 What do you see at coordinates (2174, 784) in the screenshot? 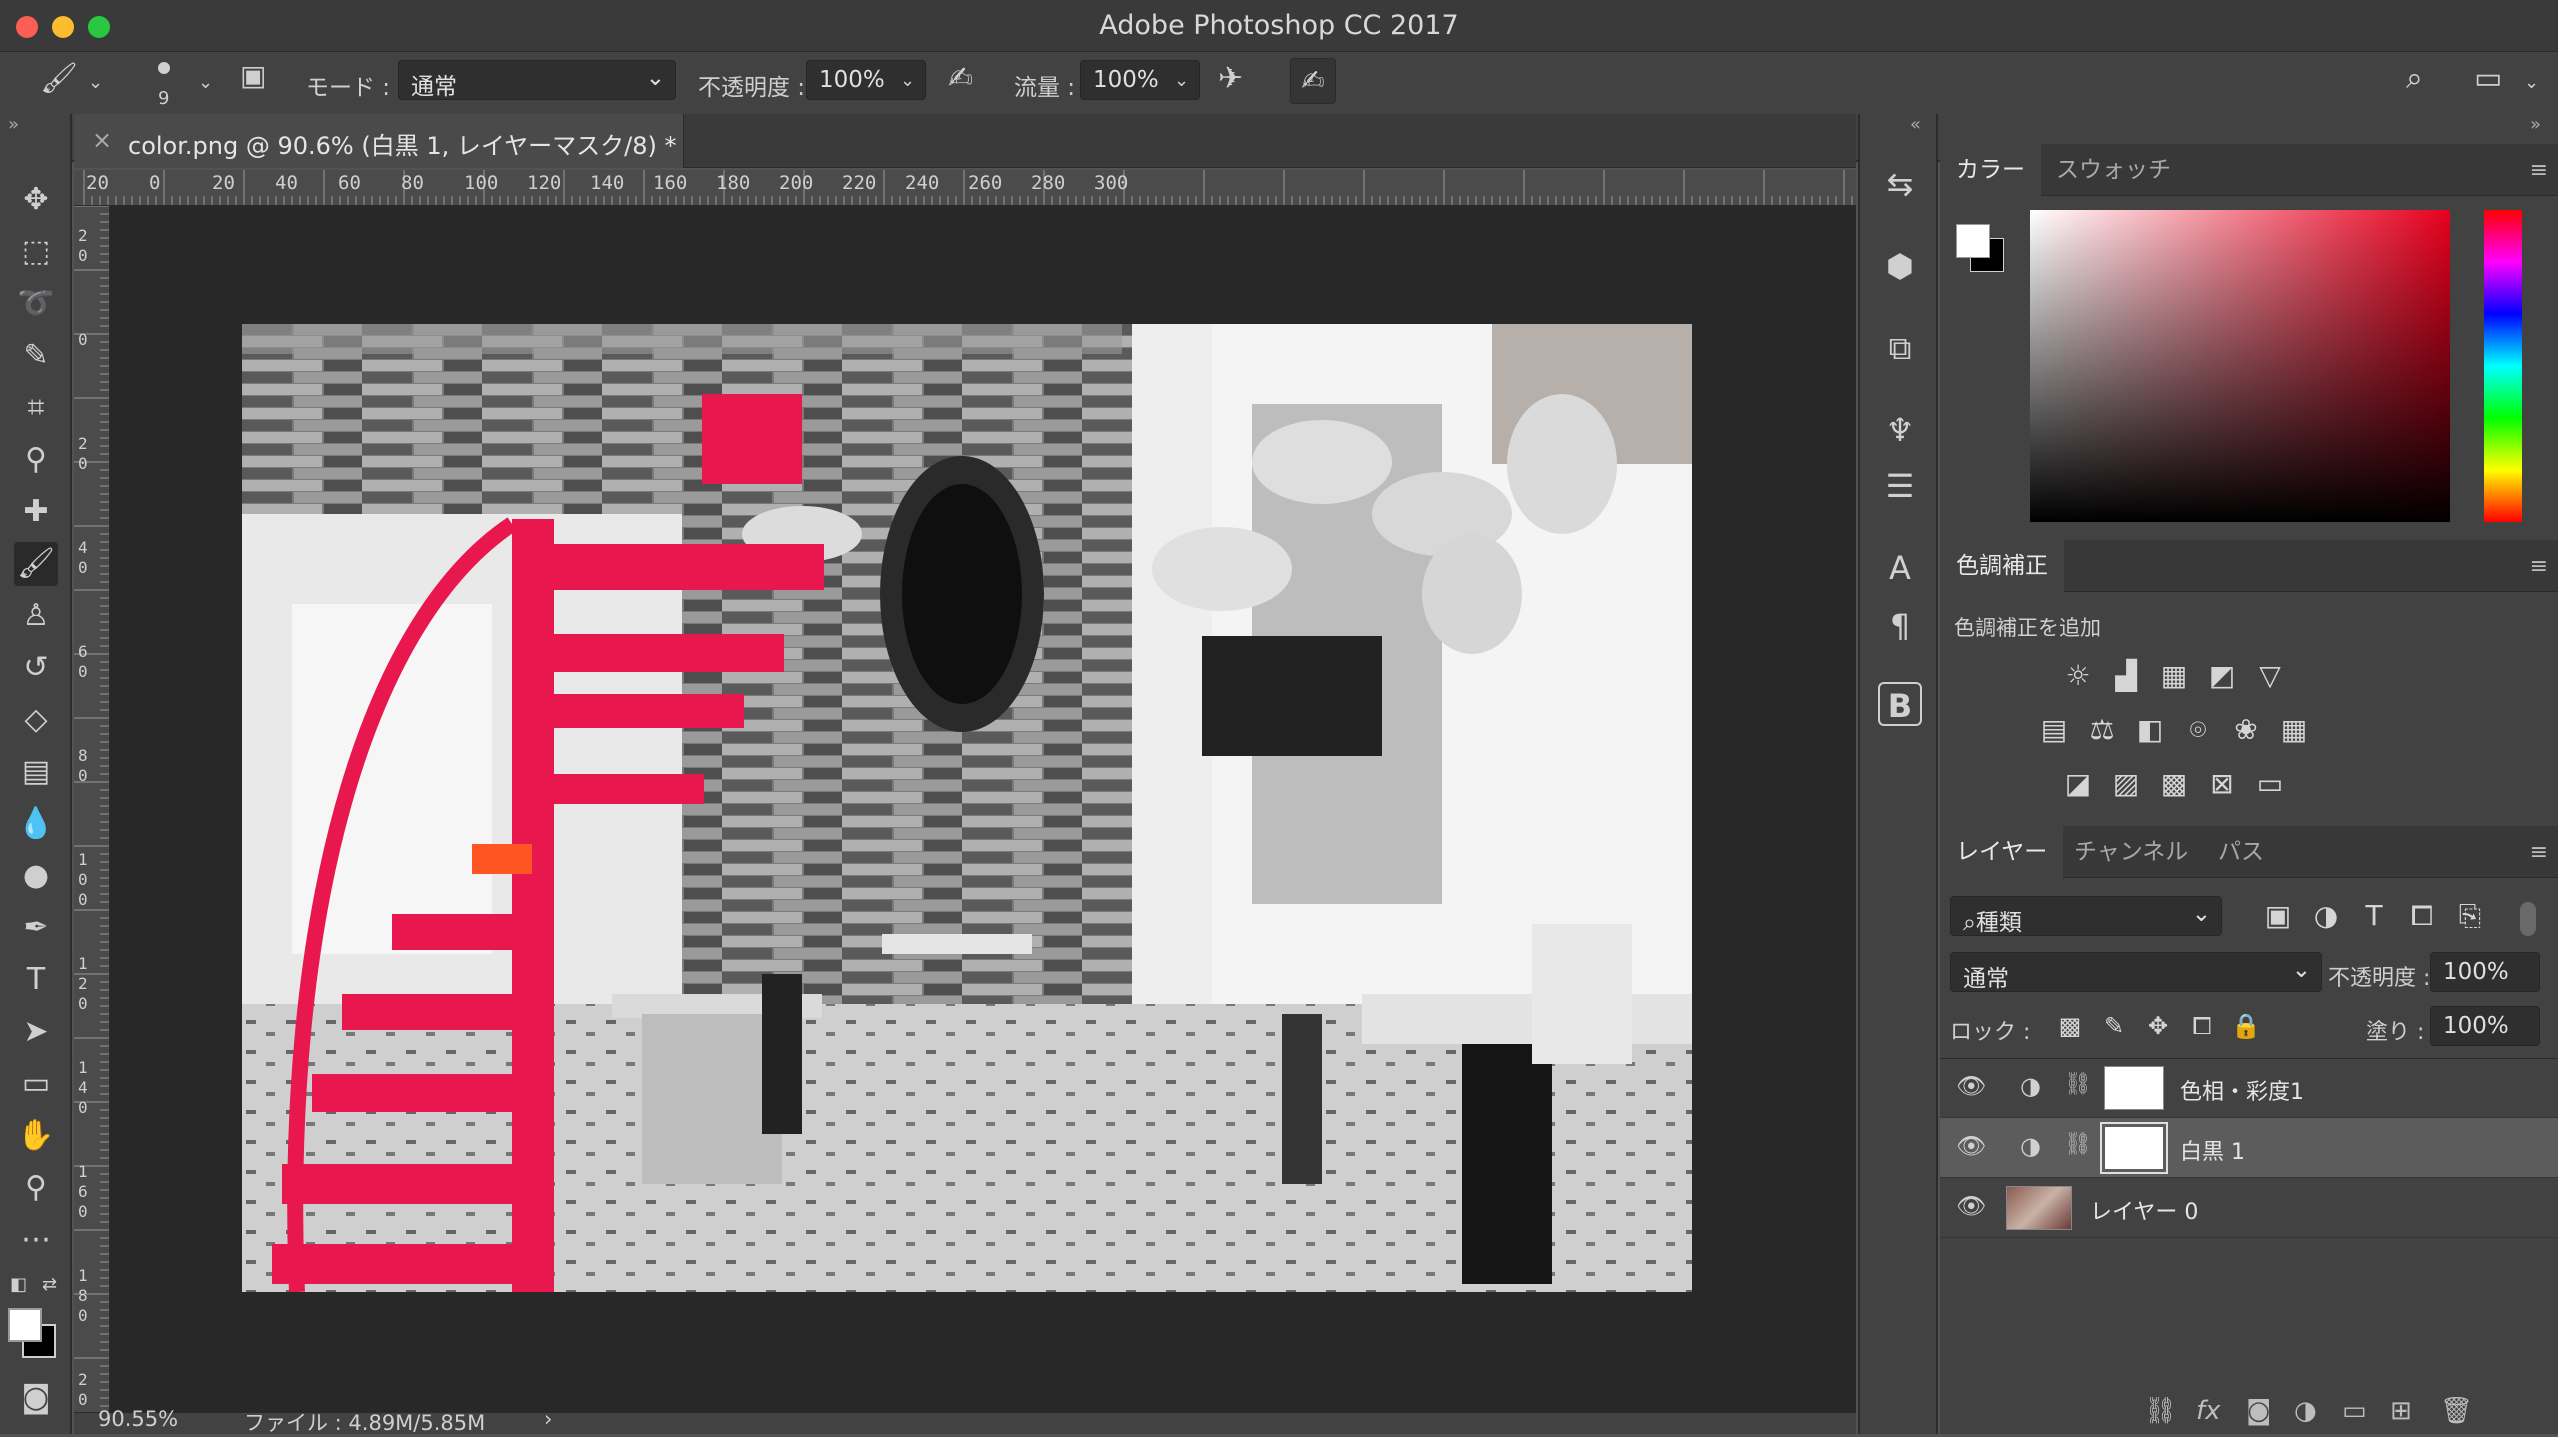
I see `threshold-icon: ▩` at bounding box center [2174, 784].